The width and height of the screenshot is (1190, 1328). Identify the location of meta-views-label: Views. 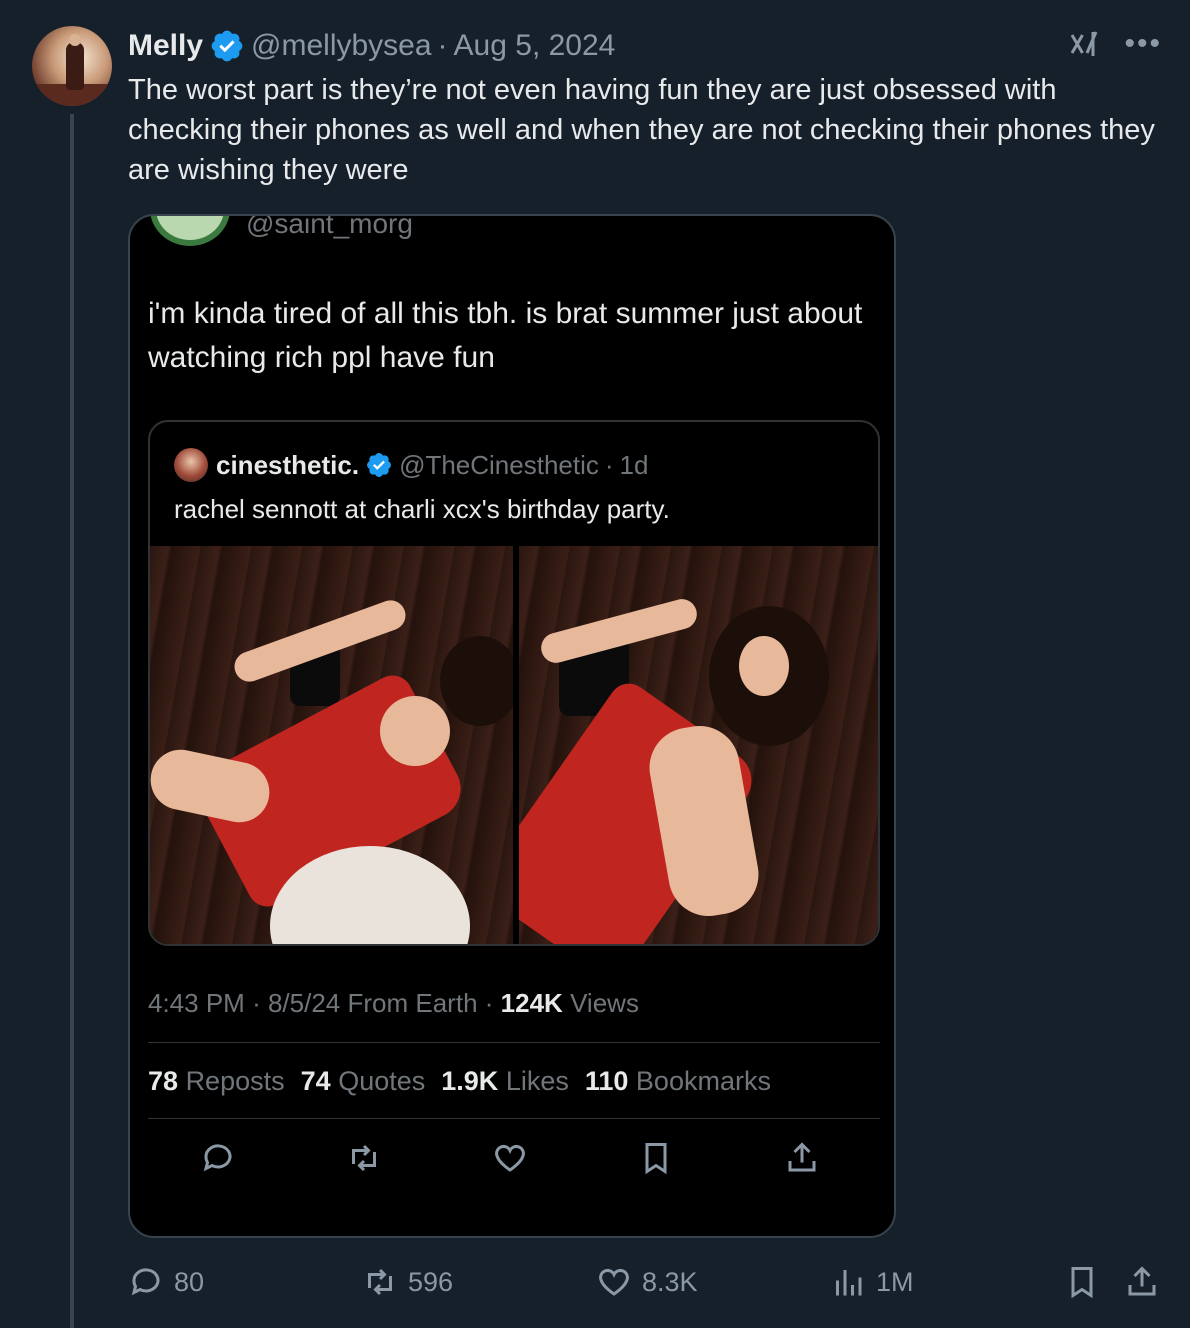
(604, 1003).